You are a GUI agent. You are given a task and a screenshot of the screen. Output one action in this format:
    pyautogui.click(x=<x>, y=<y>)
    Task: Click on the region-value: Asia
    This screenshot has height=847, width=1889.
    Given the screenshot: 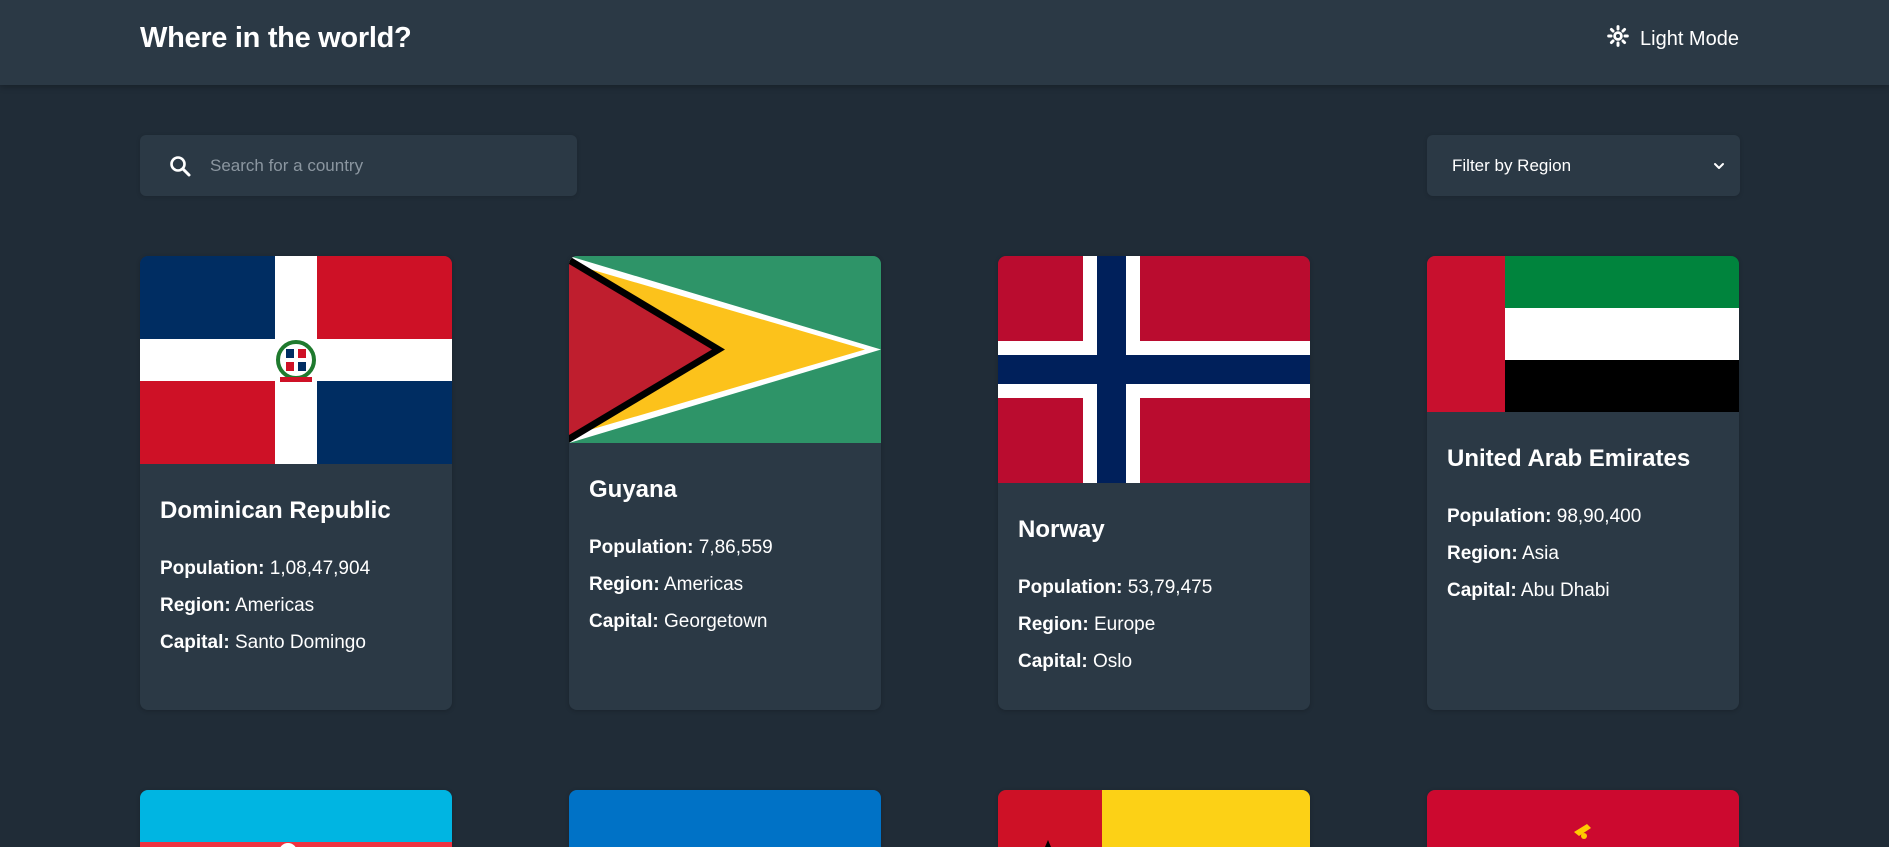 What is the action you would take?
    pyautogui.click(x=1540, y=553)
    